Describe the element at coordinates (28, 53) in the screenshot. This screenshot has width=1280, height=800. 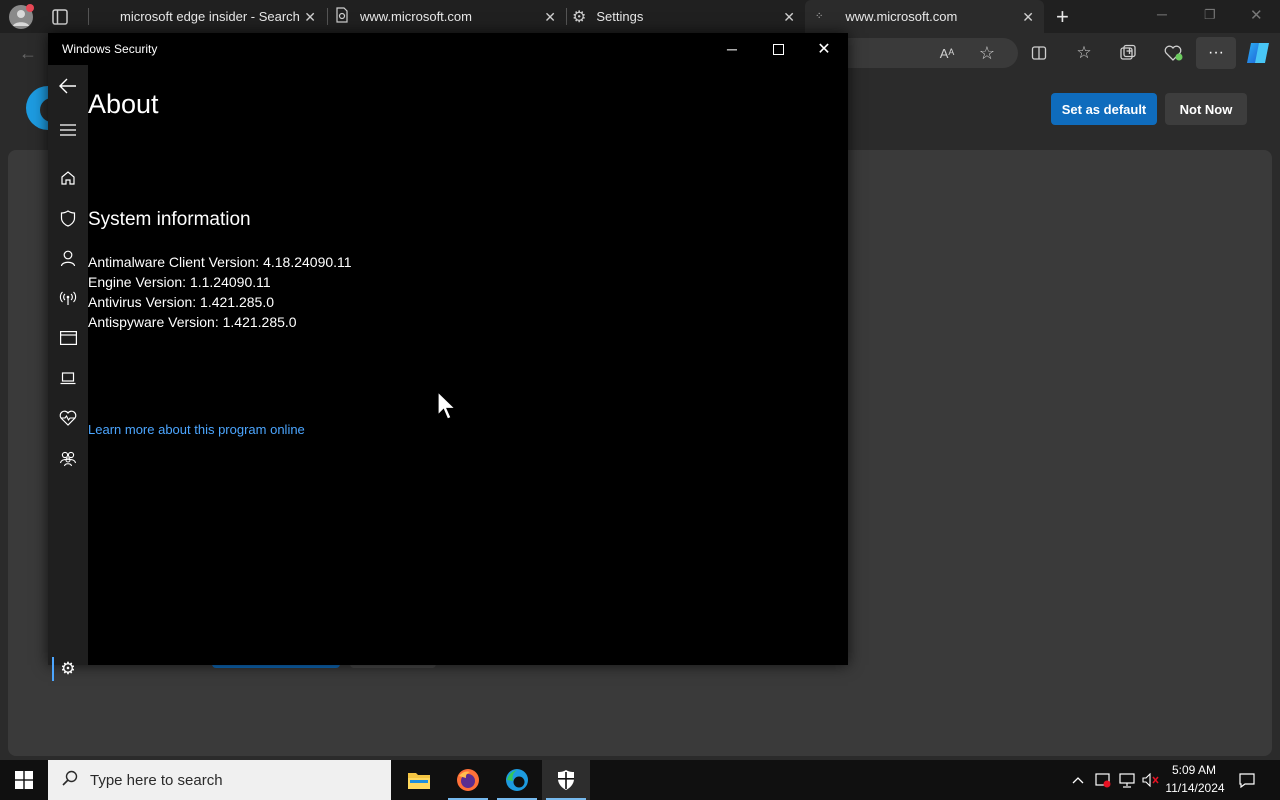
I see `back-arrow-icon: ←` at that location.